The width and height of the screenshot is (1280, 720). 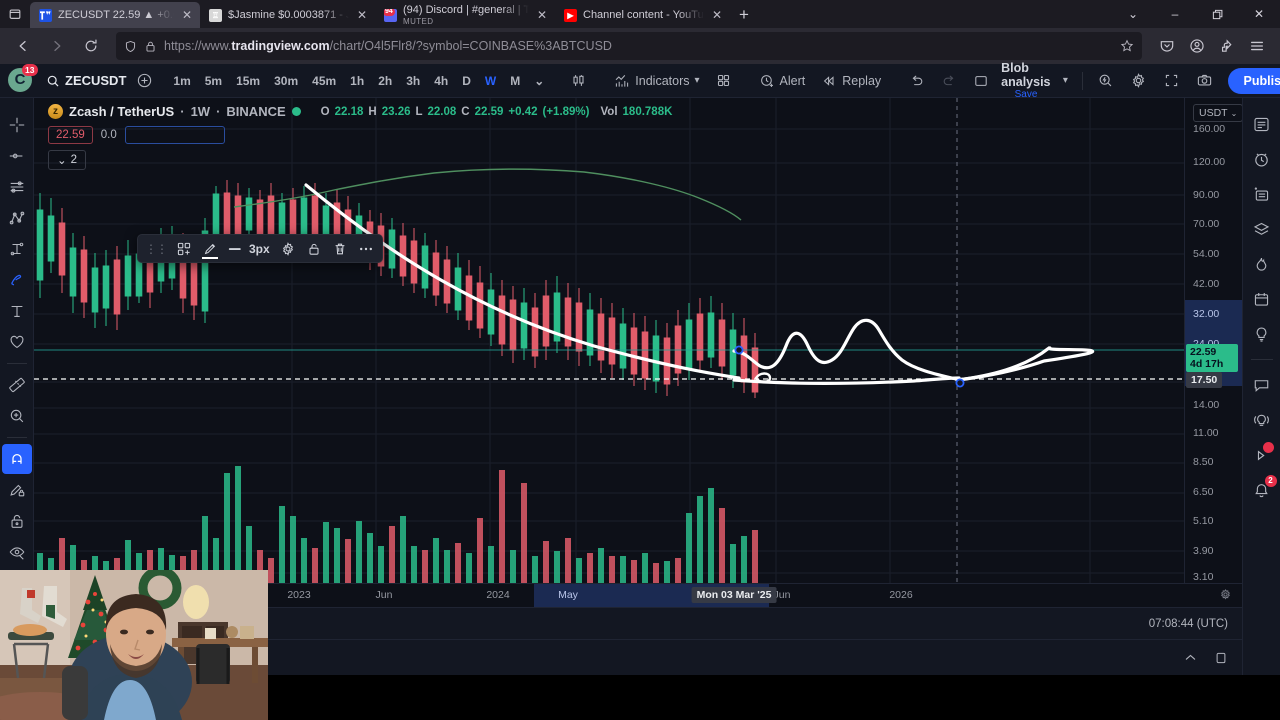 I want to click on time-axis-settings-icon, so click(x=1225, y=594).